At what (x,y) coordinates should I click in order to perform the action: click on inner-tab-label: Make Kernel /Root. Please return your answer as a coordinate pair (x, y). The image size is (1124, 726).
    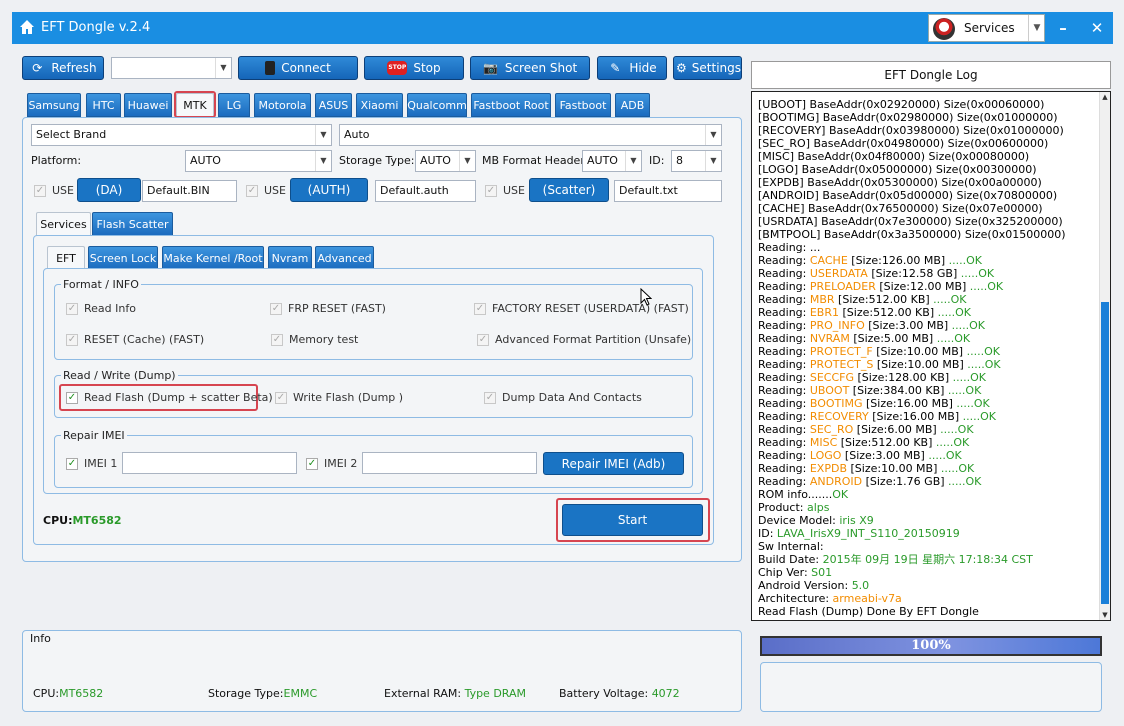
    Looking at the image, I should click on (213, 258).